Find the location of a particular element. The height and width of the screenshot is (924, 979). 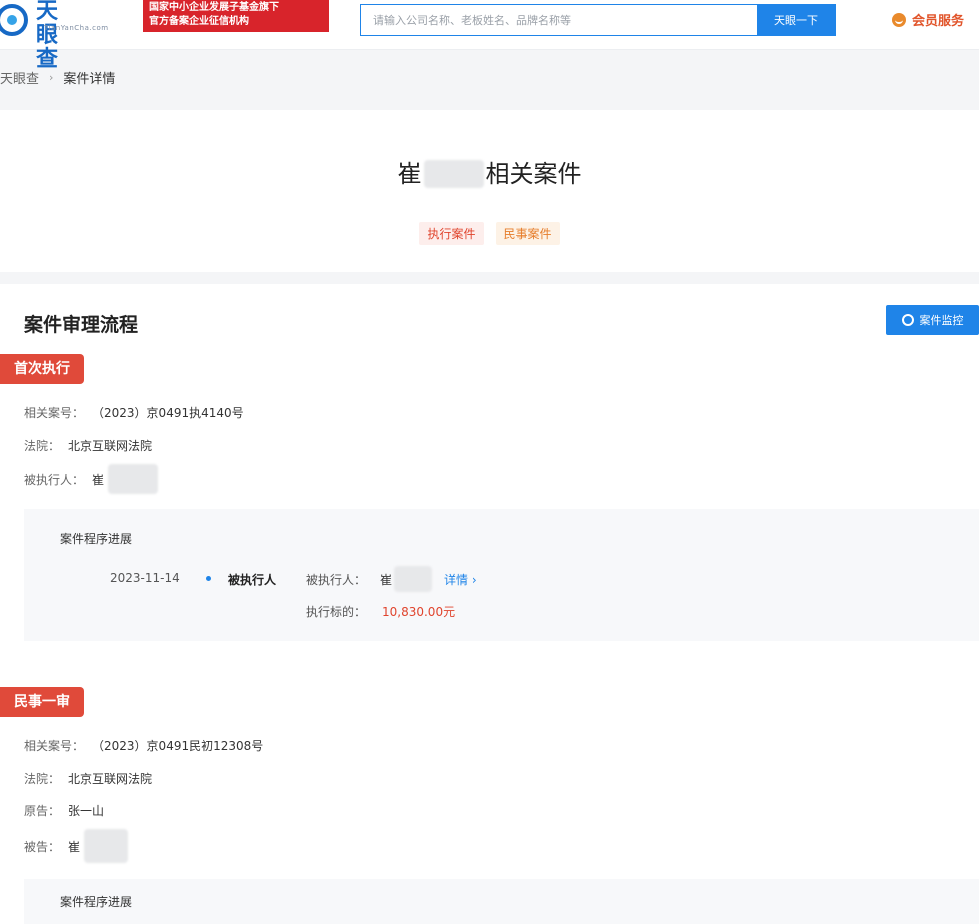

tab-civil-cases: 民事案件 is located at coordinates (527, 233).